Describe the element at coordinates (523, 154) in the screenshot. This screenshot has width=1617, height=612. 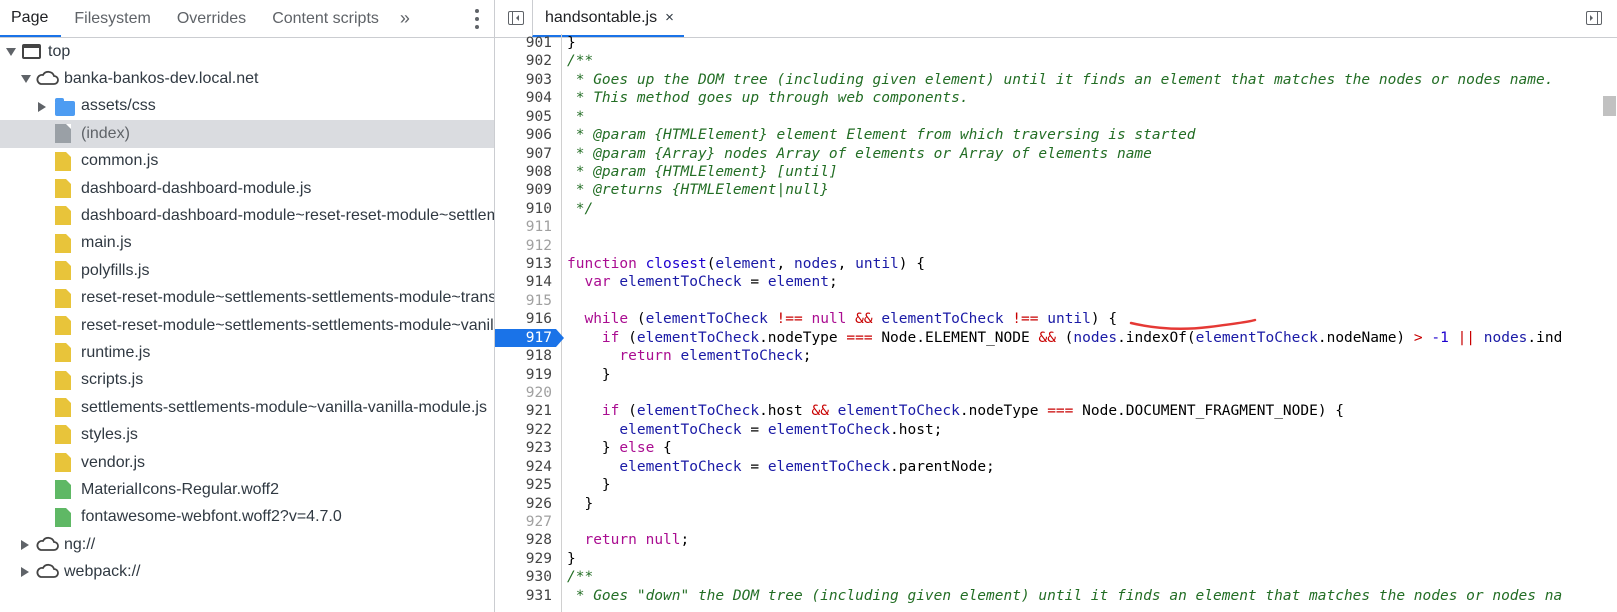
I see `line-number: 907` at that location.